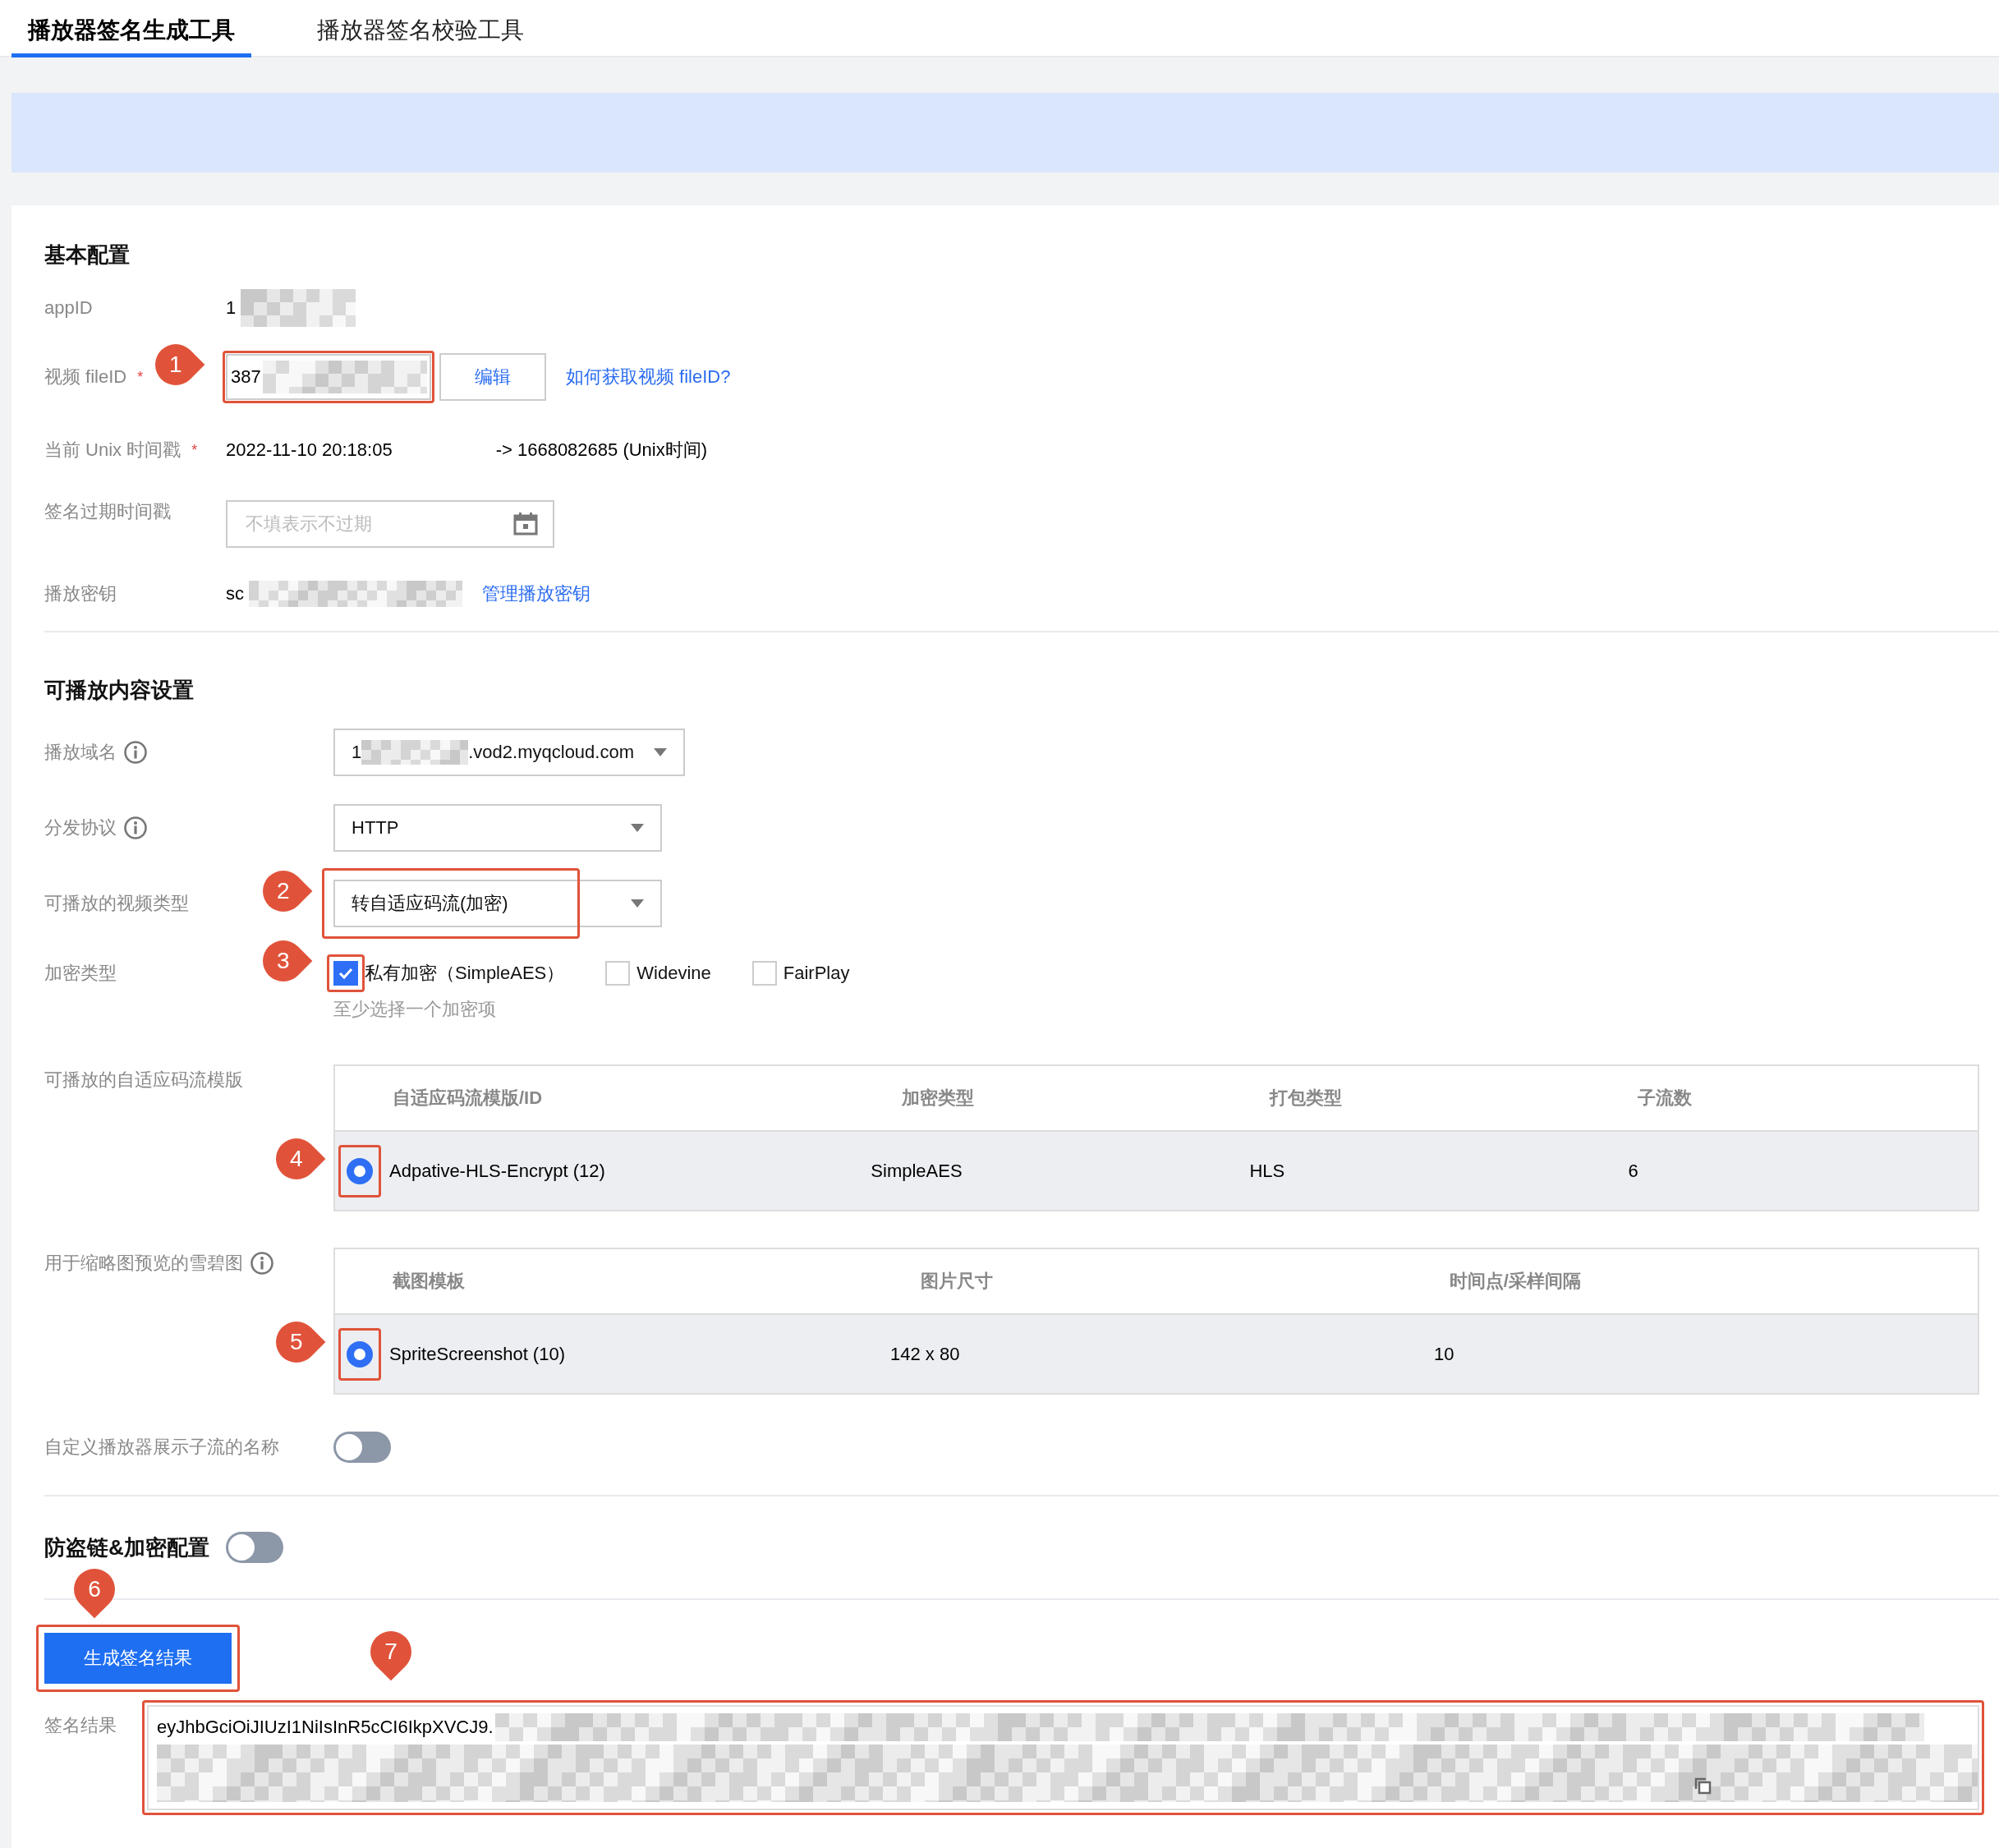 This screenshot has width=1999, height=1848. I want to click on field-label: 播放域名, so click(188, 752).